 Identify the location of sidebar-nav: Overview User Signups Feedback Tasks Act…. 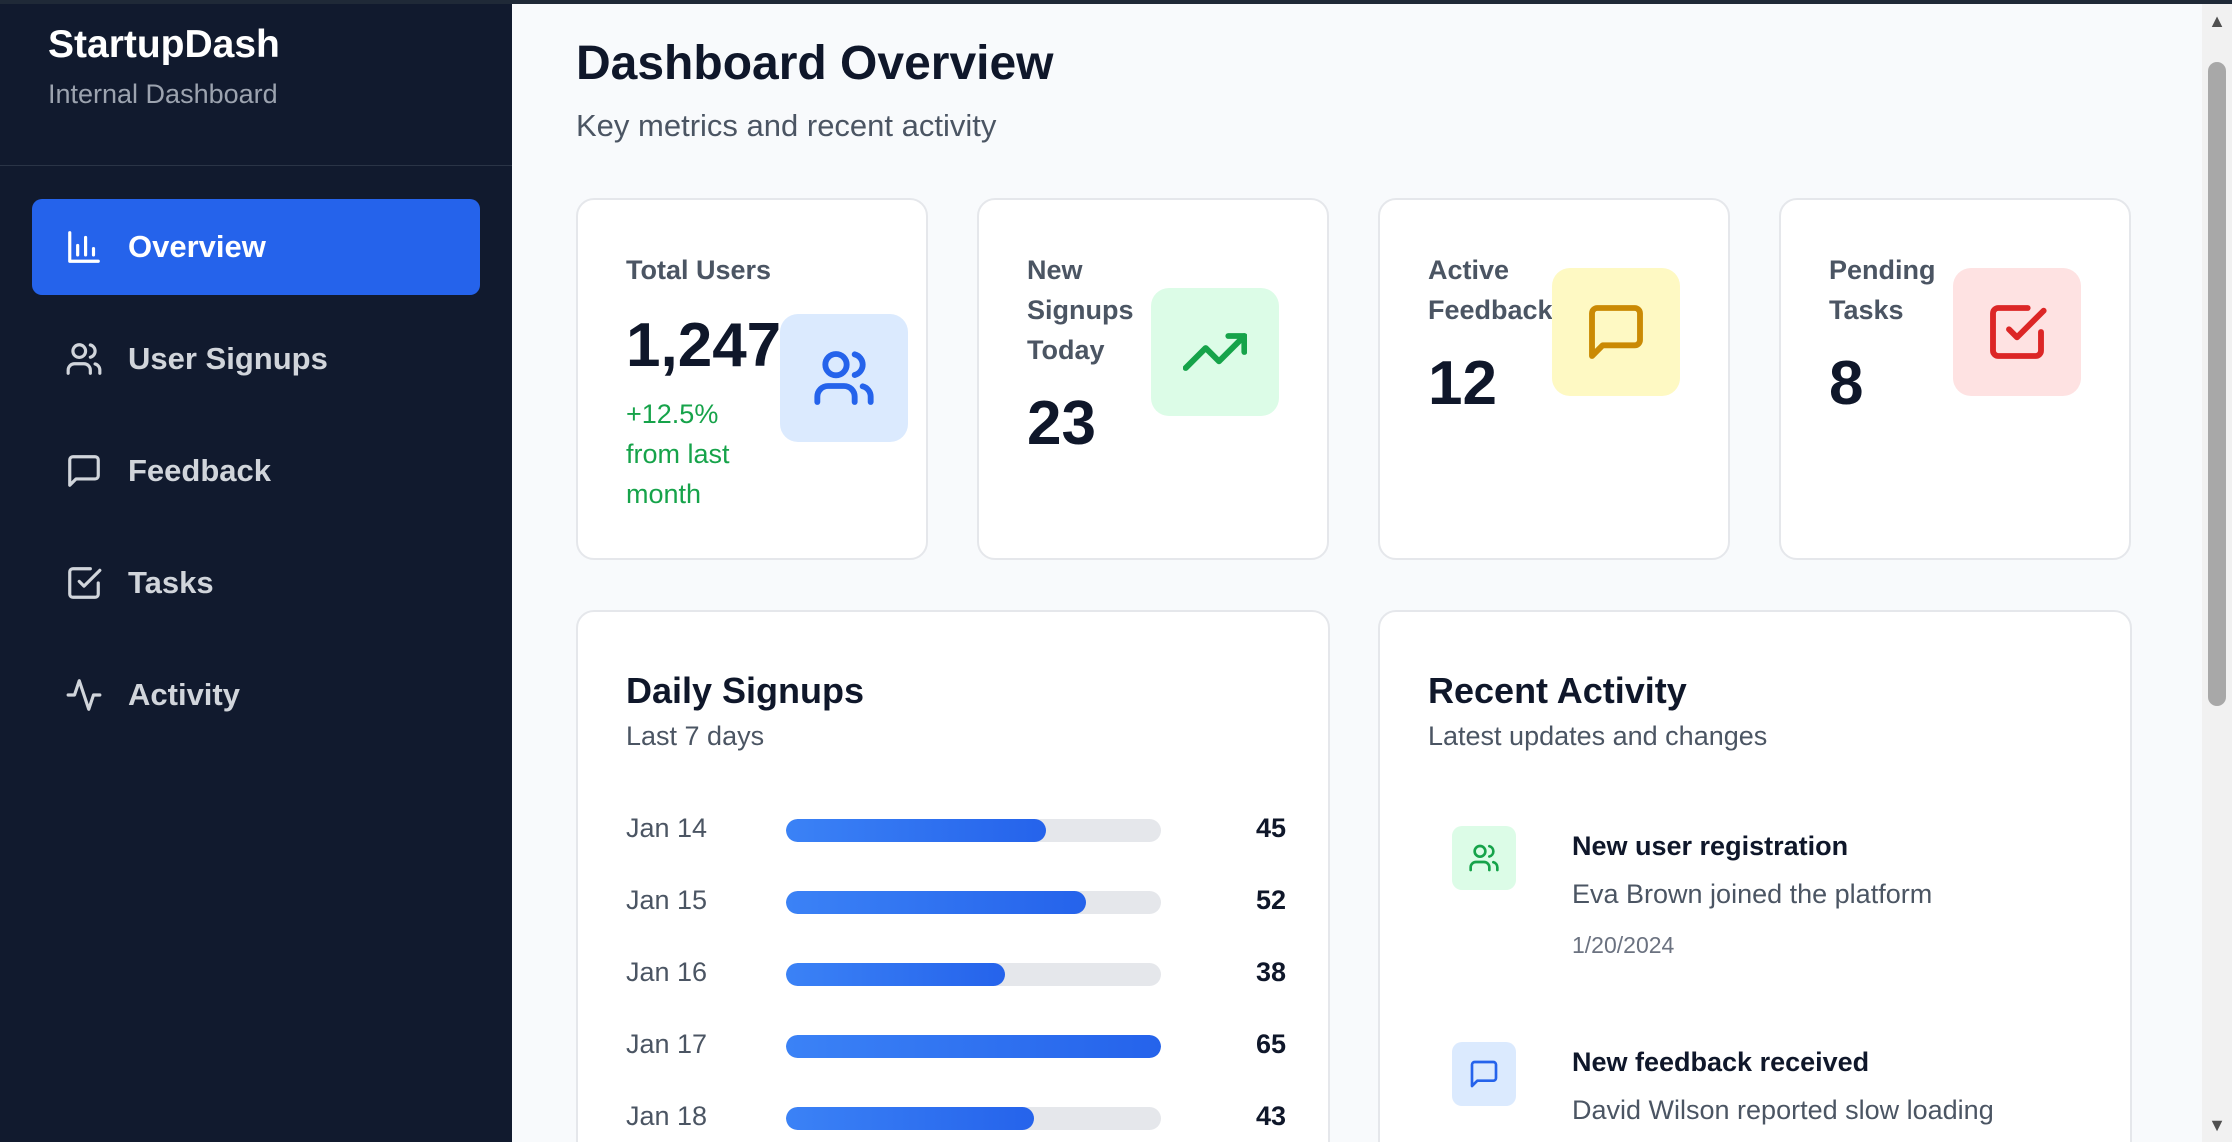
(256, 454).